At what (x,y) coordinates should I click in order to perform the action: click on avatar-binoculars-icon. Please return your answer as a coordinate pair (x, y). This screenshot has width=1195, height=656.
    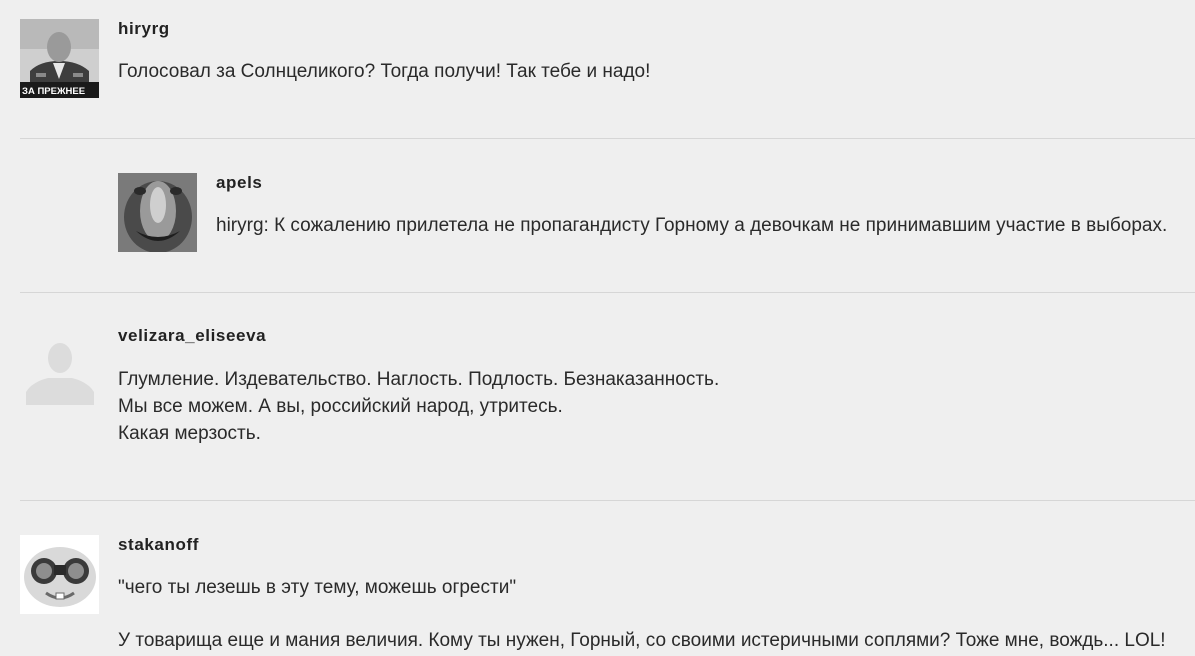
    Looking at the image, I should click on (59, 574).